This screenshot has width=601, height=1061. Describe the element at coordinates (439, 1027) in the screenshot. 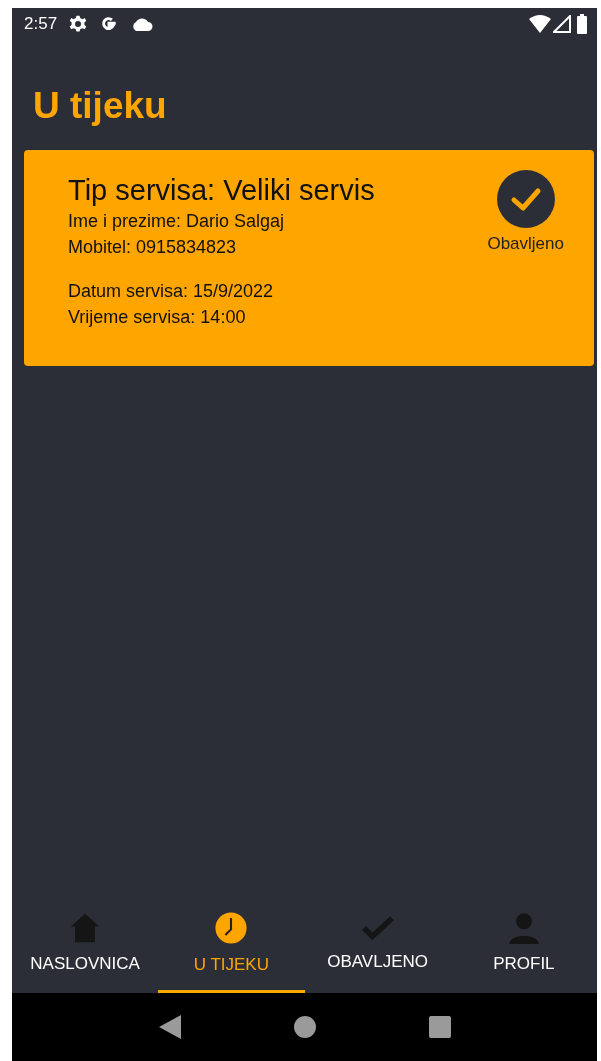

I see `recents-square-icon` at that location.